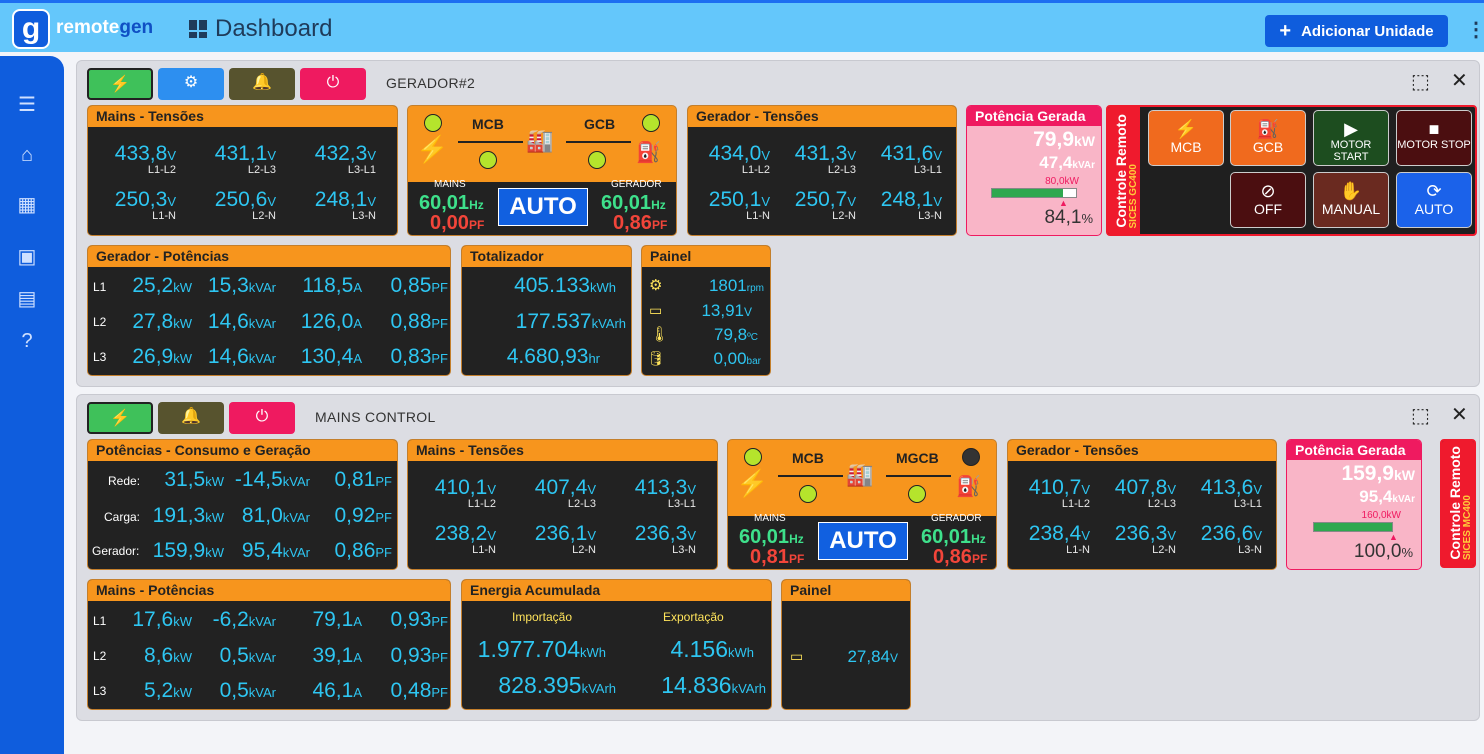 This screenshot has height=754, width=1484. I want to click on mains-caption: MAINS, so click(770, 518).